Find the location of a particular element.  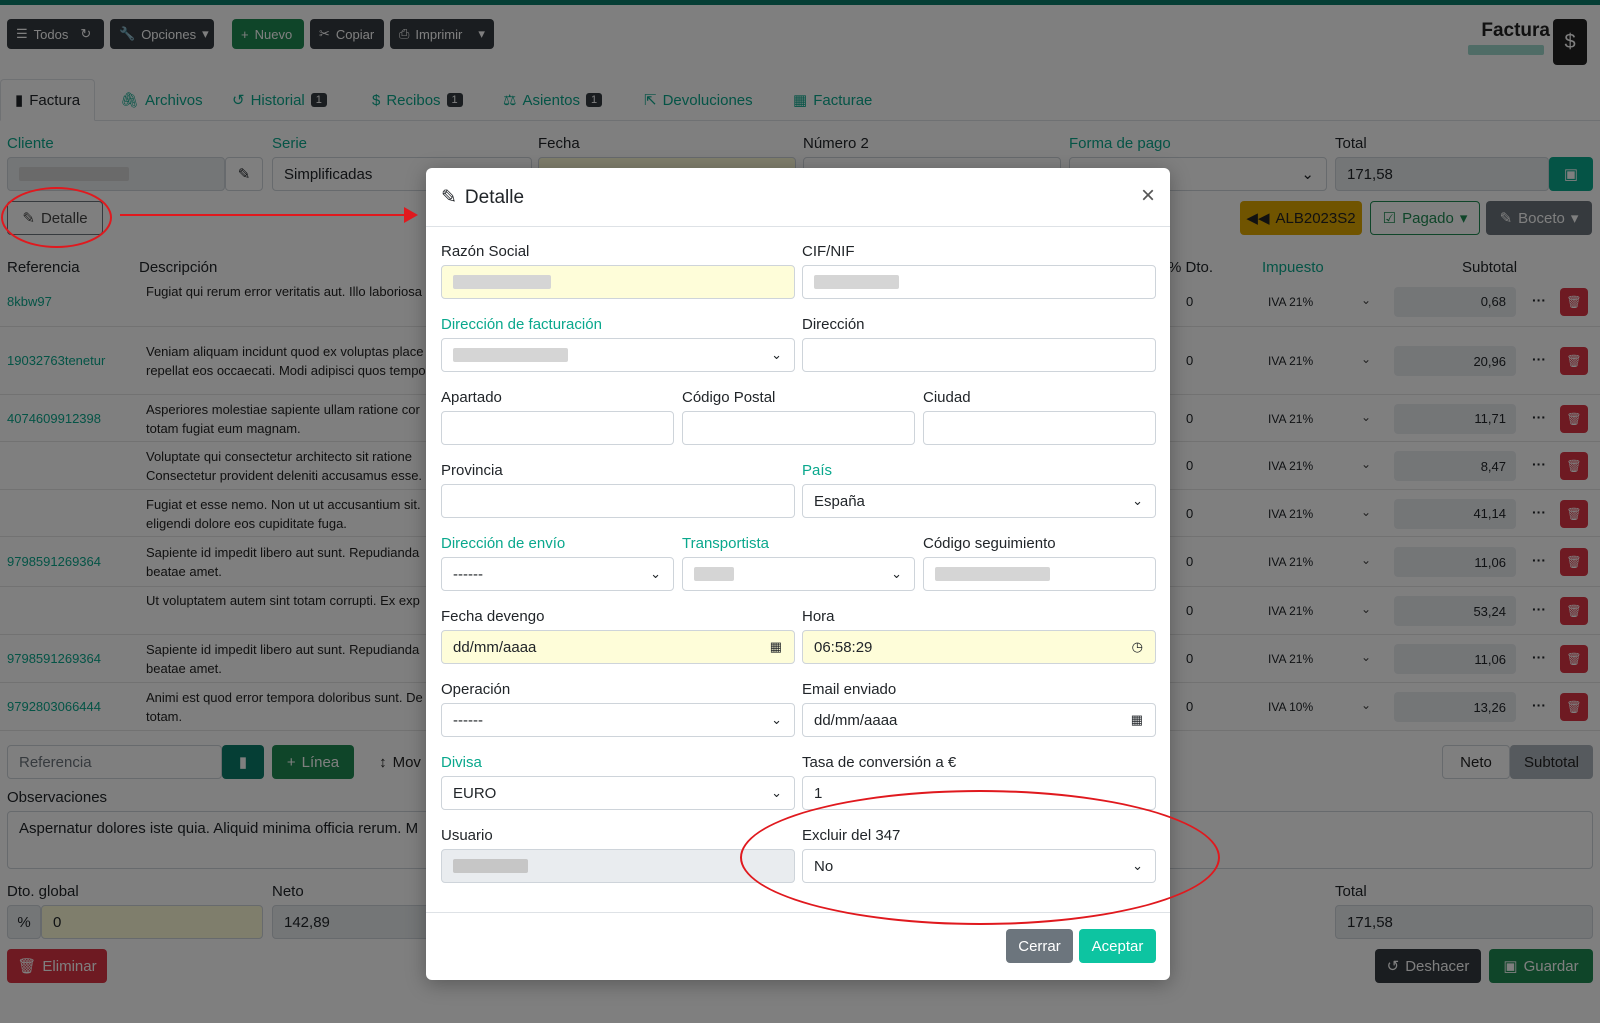

transportista-label: Transportista is located at coordinates (725, 543).